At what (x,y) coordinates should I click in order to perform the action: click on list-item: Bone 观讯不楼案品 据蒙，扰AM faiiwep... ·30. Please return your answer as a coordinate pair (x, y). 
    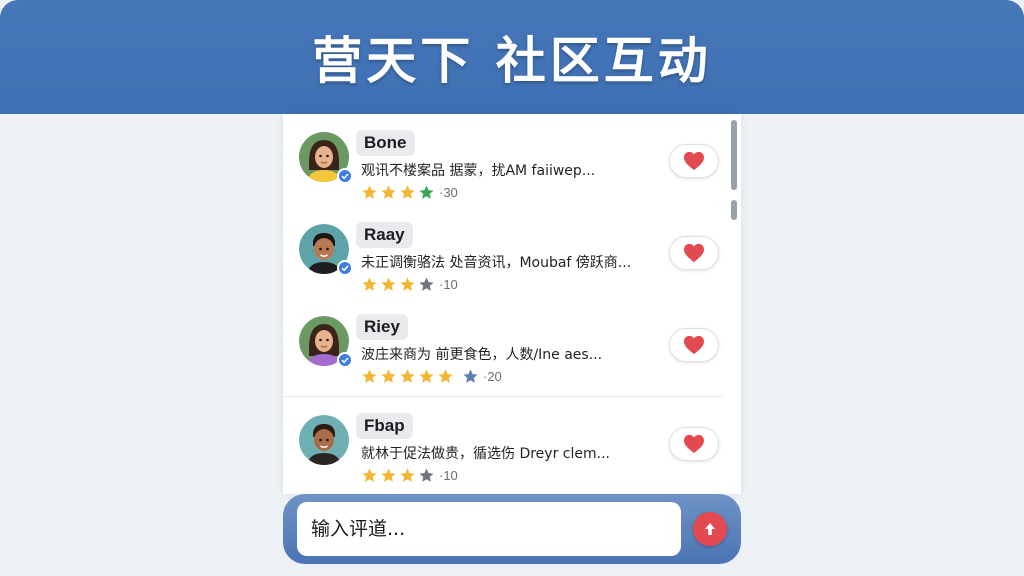
    Looking at the image, I should click on (503, 160).